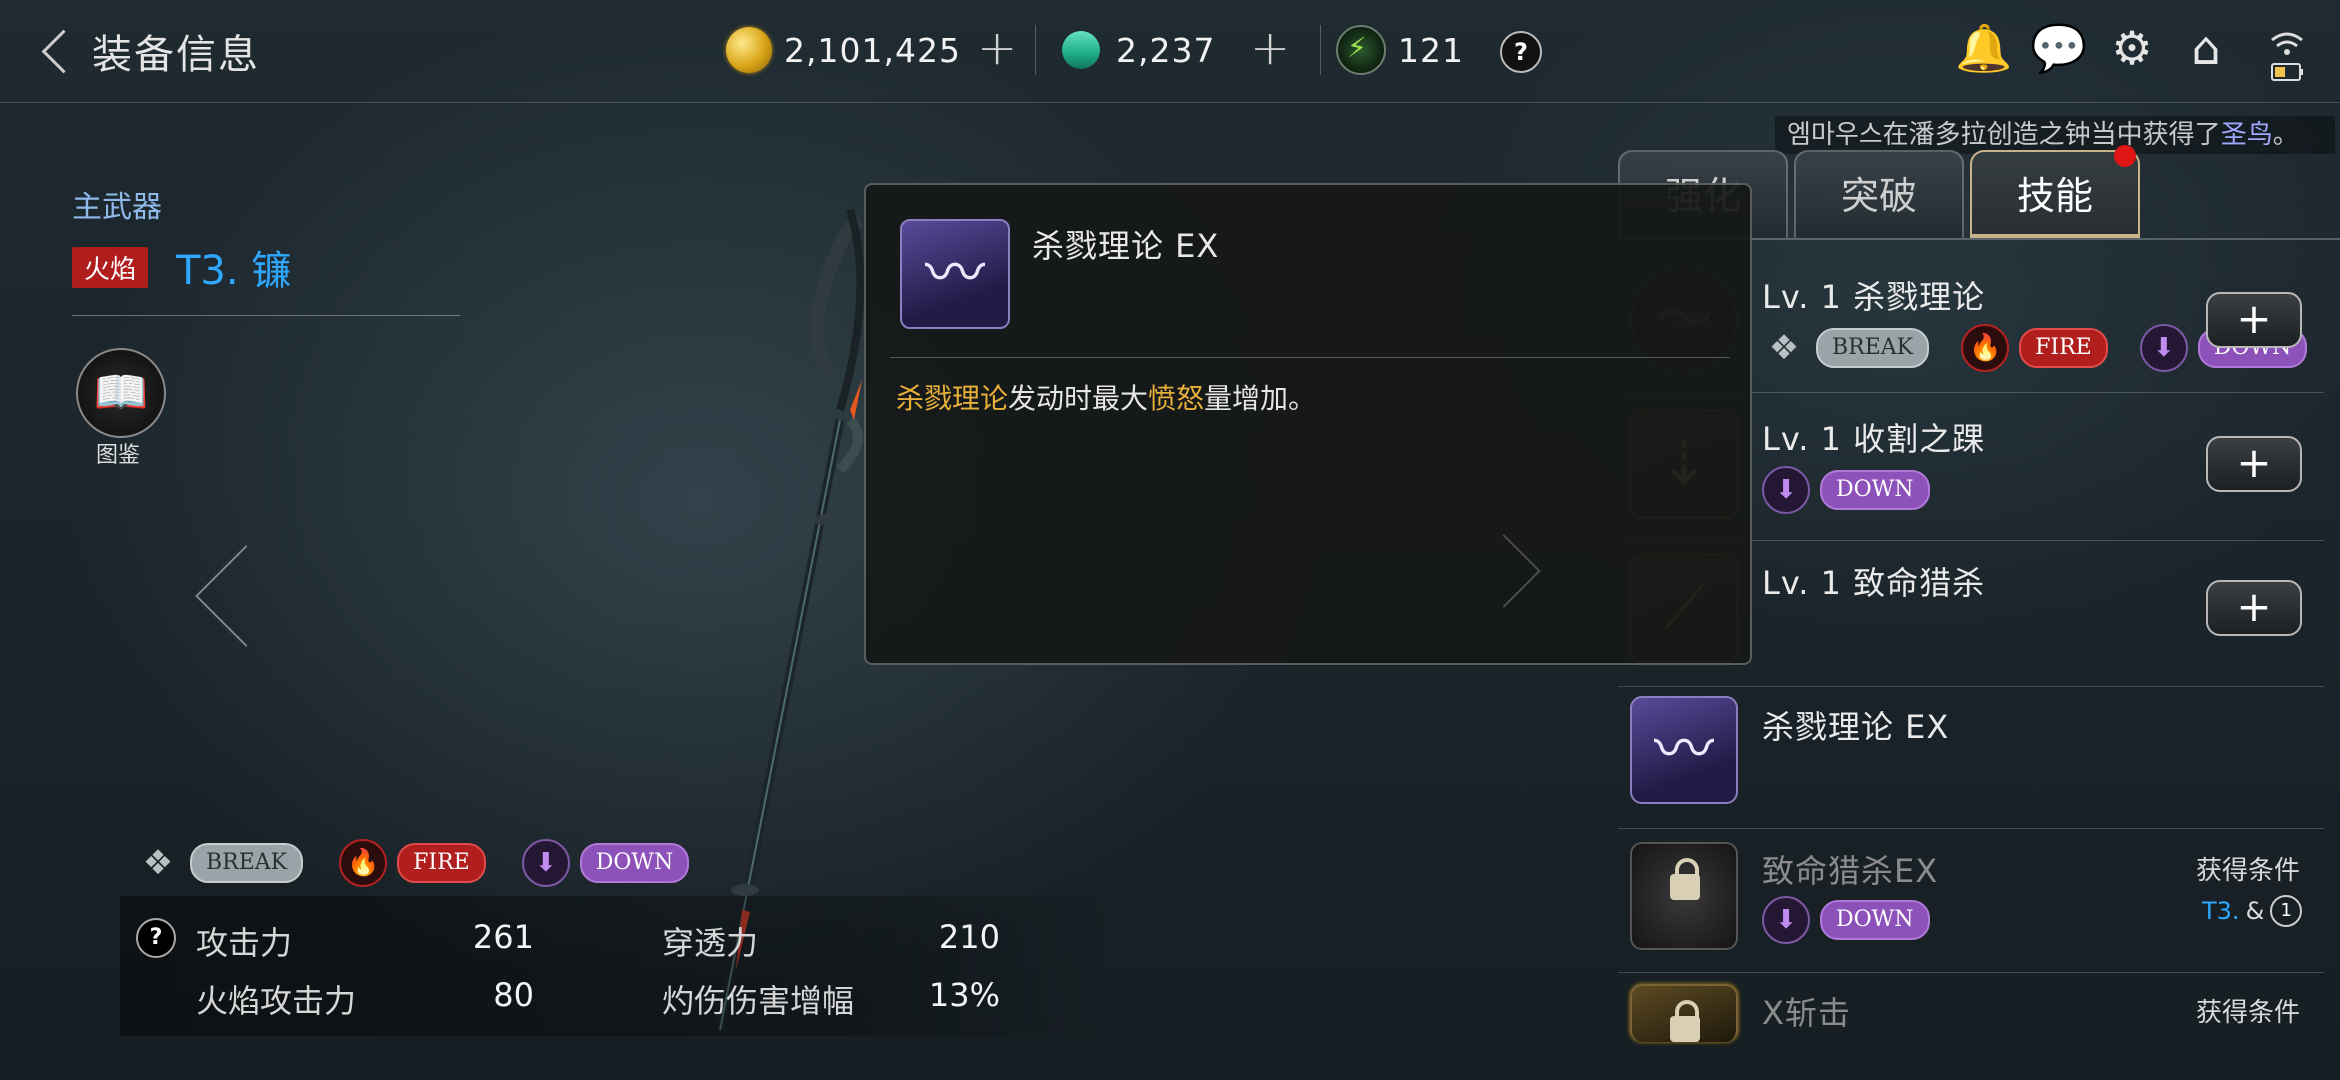 The image size is (2340, 1080). Describe the element at coordinates (2287, 56) in the screenshot. I see `wifi-battery-icon` at that location.